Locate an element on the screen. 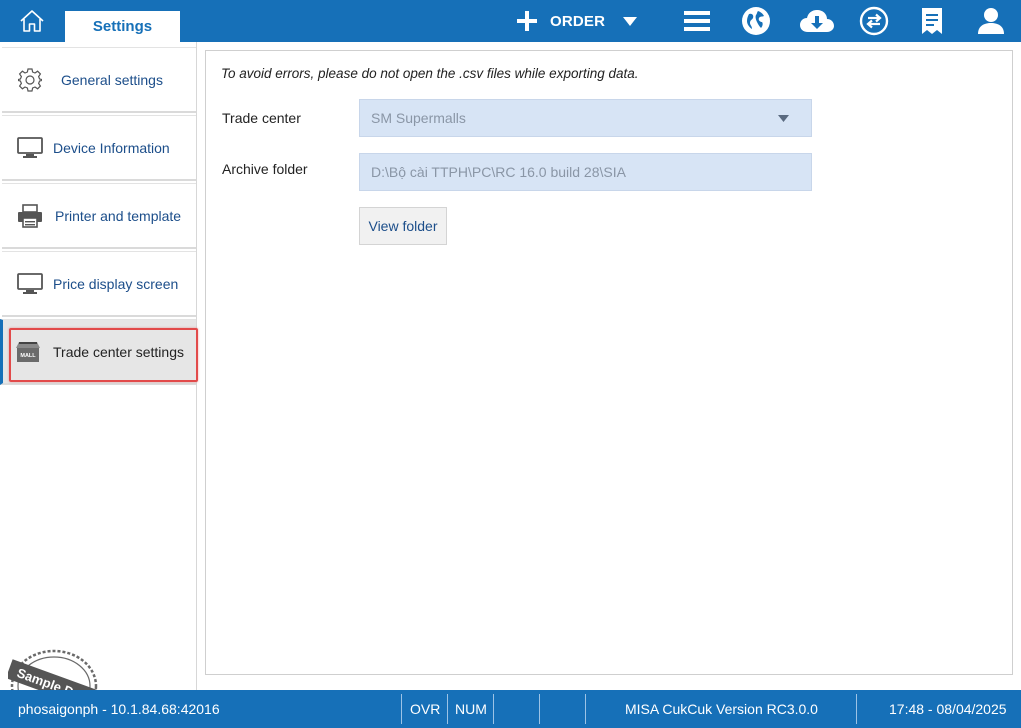 This screenshot has height=728, width=1021. app-version: MISA CukCuk Version RC3.0.0 is located at coordinates (721, 709).